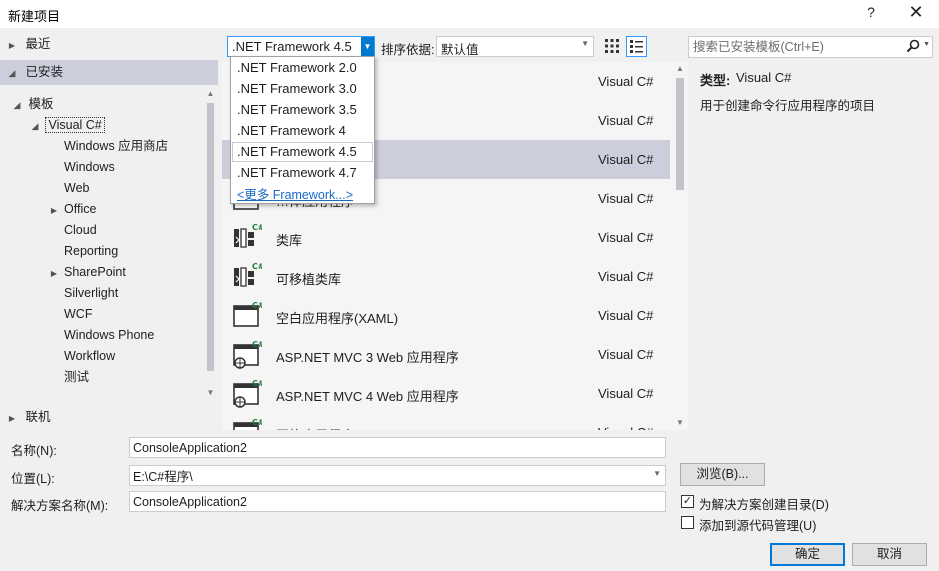  I want to click on more-frameworks-link: <更多 Framework...>, so click(295, 193).